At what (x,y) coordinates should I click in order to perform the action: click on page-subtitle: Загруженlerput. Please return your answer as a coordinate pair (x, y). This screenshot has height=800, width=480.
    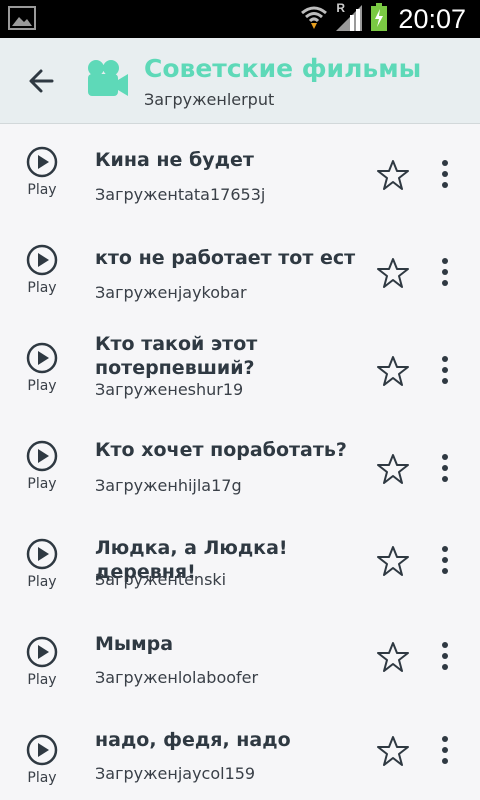
    Looking at the image, I should click on (209, 99).